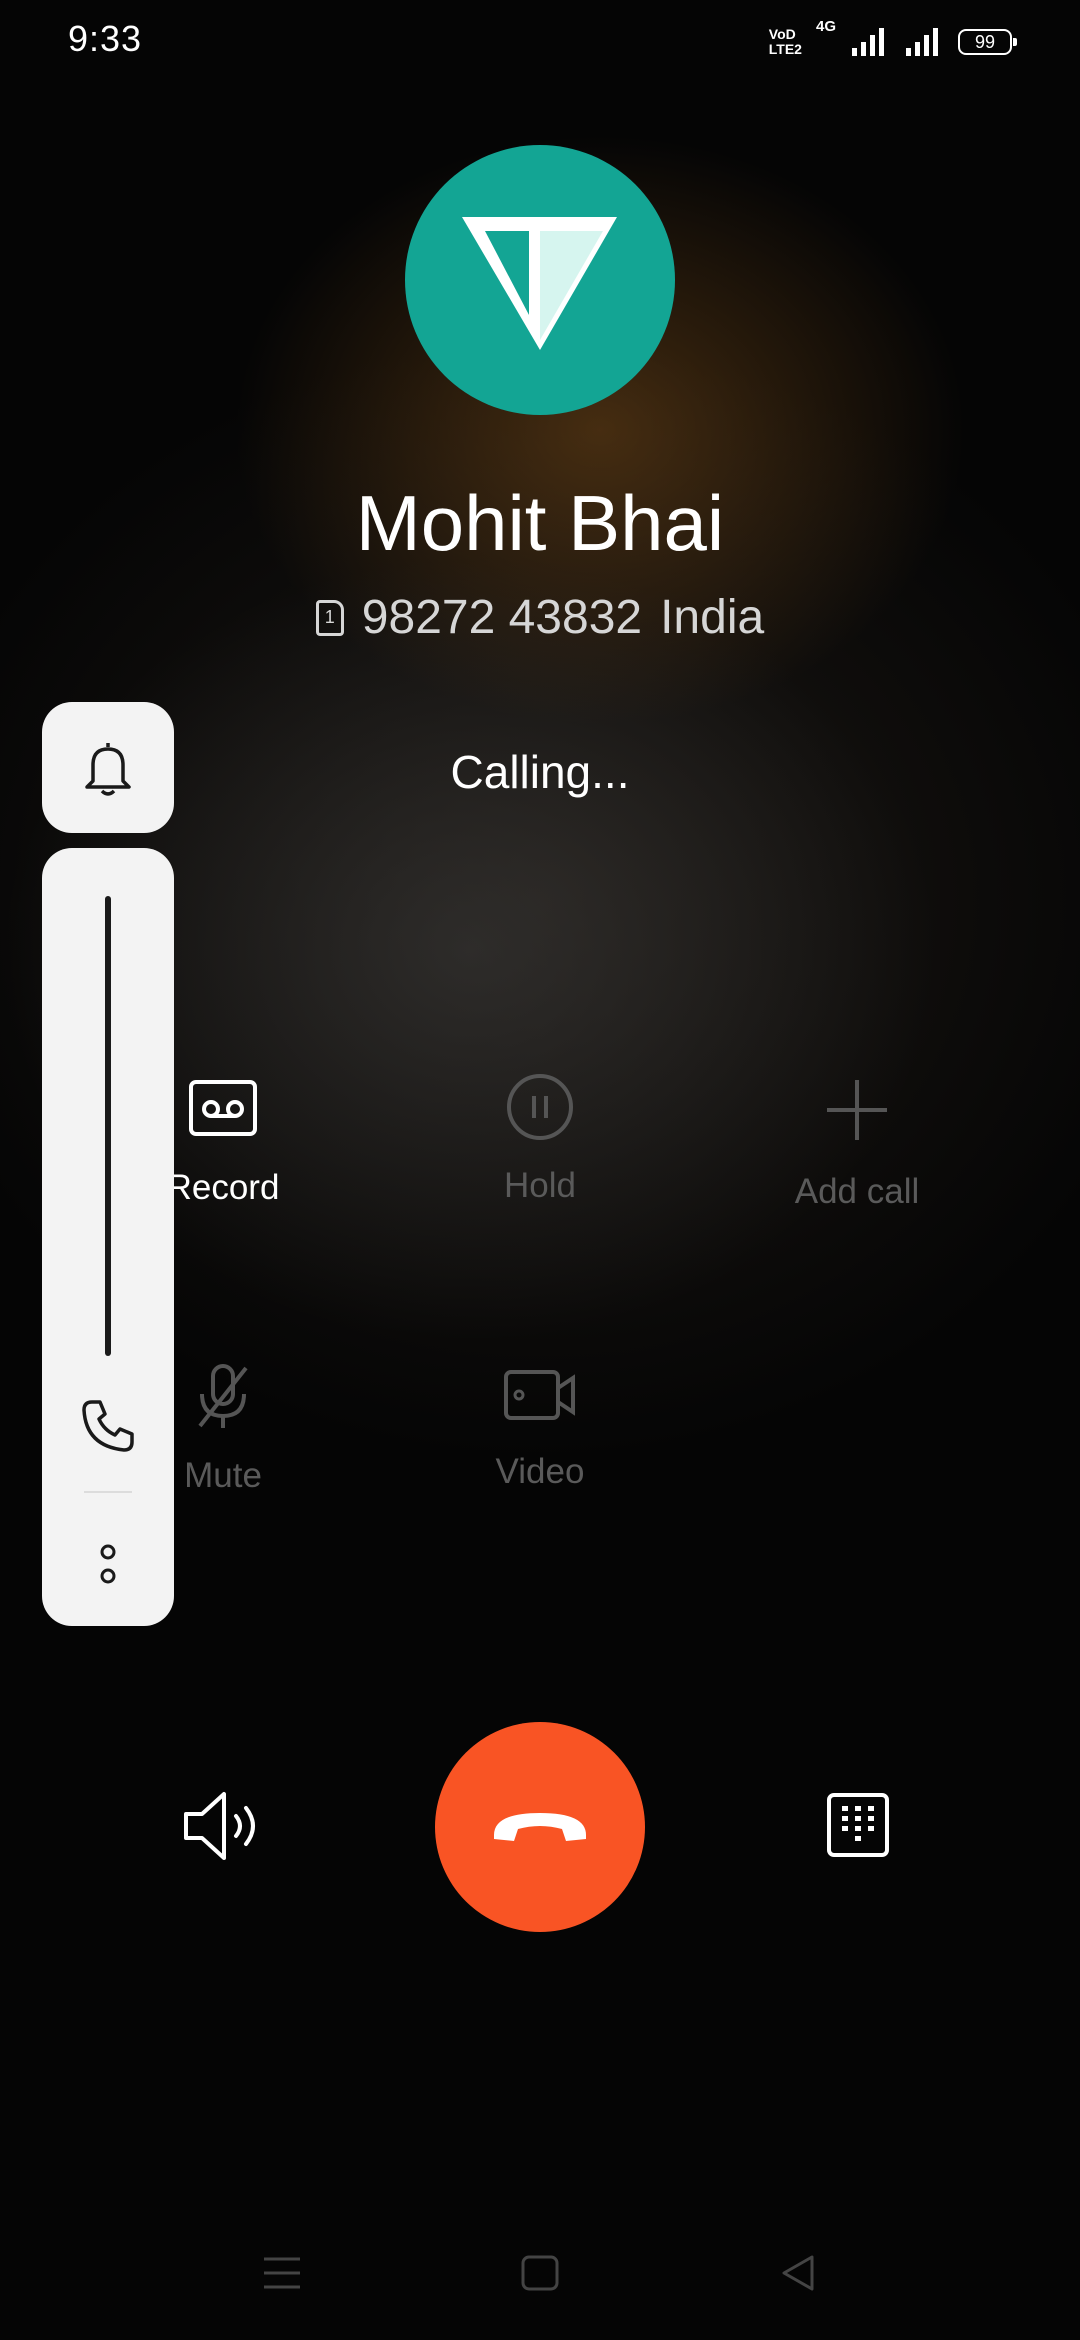 The width and height of the screenshot is (1080, 2340). What do you see at coordinates (223, 1396) in the screenshot?
I see `mic-off-icon` at bounding box center [223, 1396].